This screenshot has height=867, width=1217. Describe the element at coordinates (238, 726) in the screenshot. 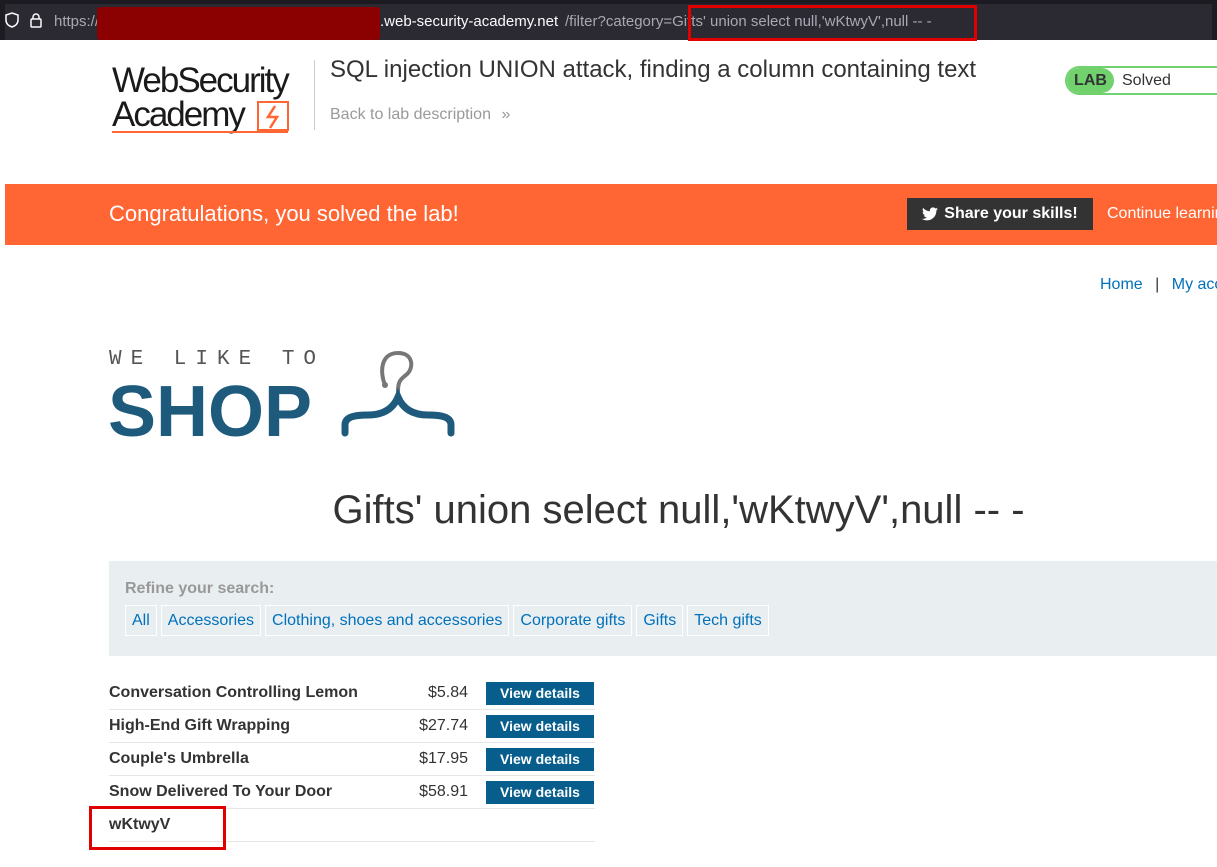

I see `product-name: High-End Gift Wrapping` at that location.